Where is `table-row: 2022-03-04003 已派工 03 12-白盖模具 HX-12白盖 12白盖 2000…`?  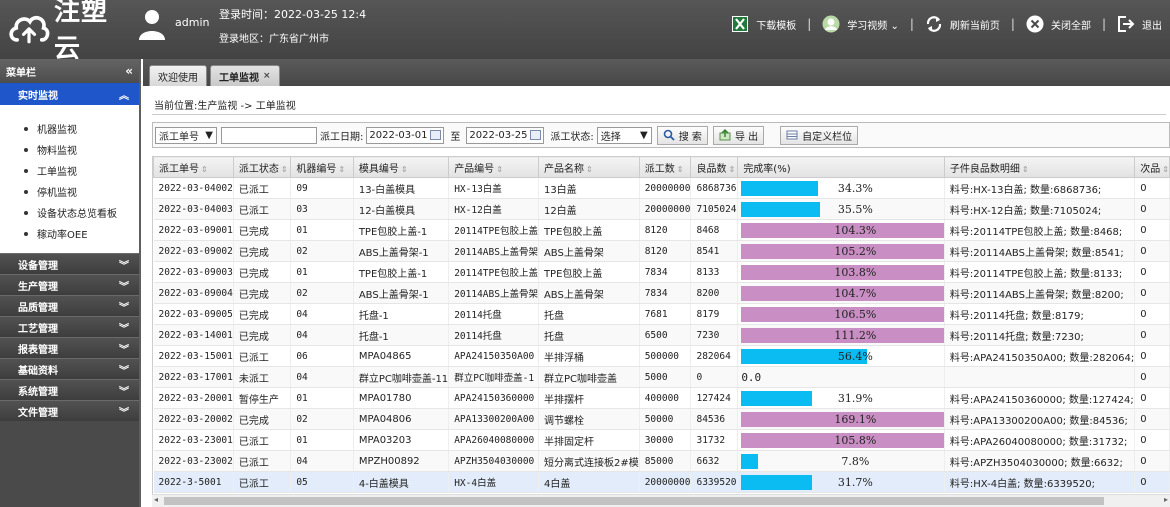
table-row: 2022-03-04003 已派工 03 12-白盖模具 HX-12白盖 12白盖 2000… is located at coordinates (661, 209).